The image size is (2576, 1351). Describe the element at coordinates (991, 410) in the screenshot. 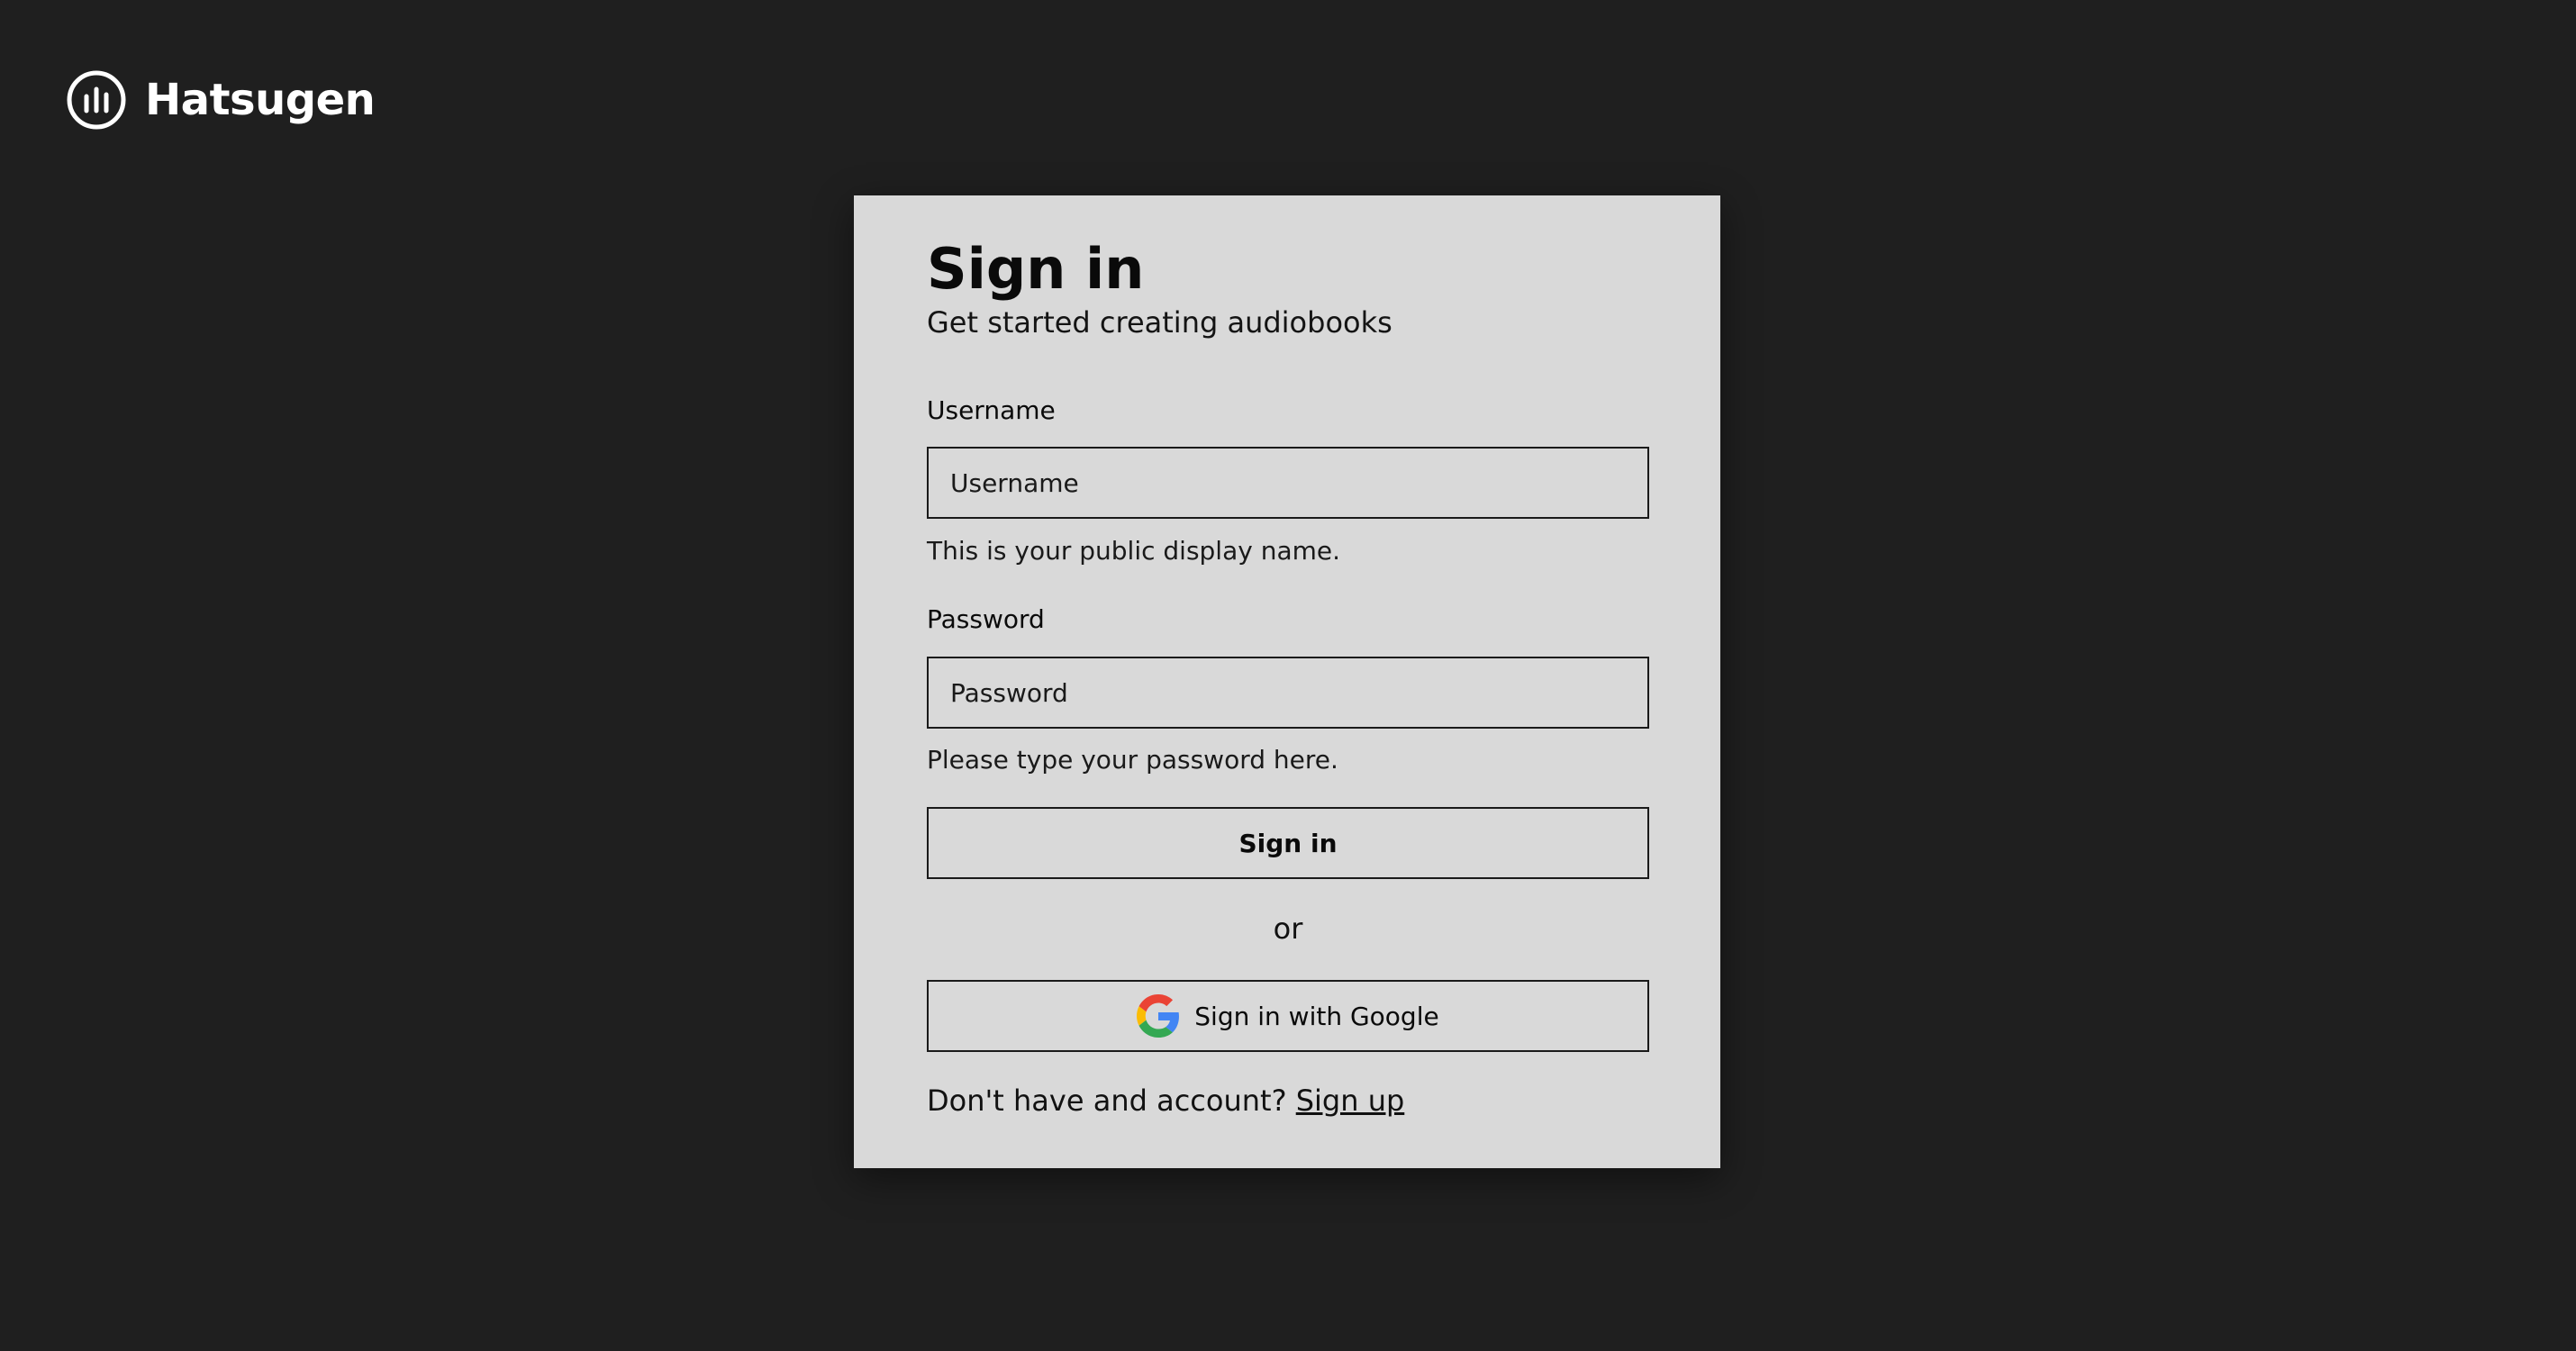

I see `username-label: Username` at that location.